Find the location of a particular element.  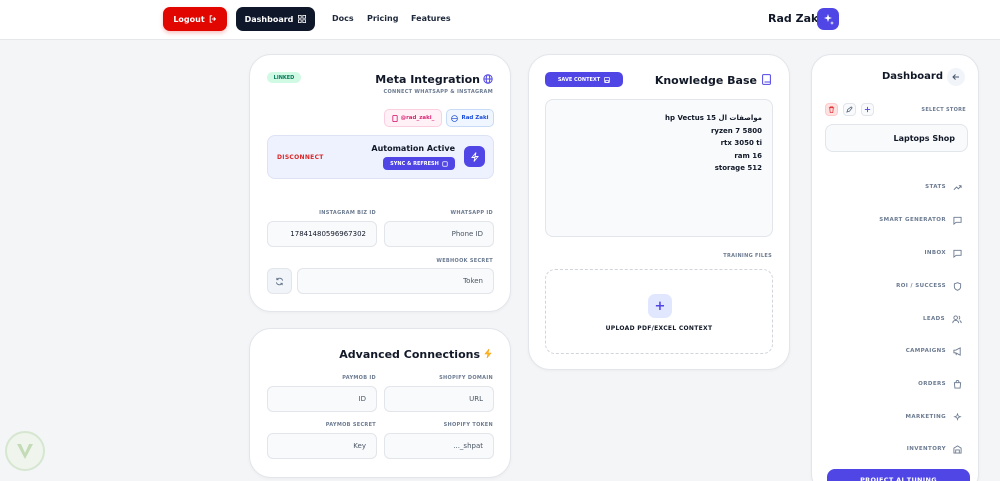

save-context-label: SAVE CONTEXT is located at coordinates (579, 79).